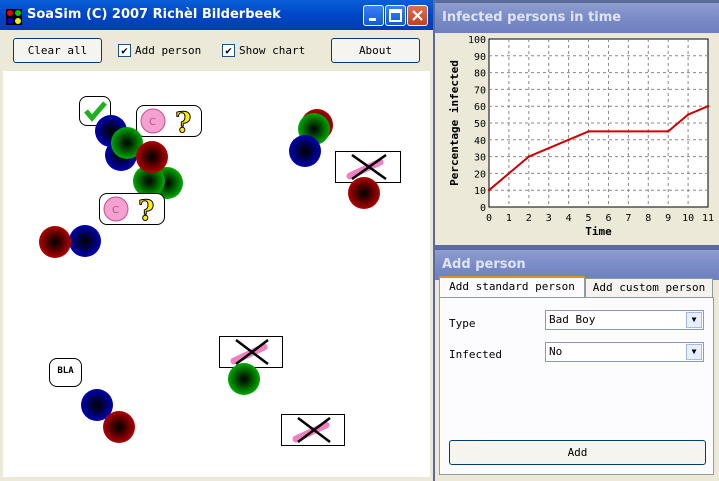  I want to click on y-tick-label: 20, so click(480, 174).